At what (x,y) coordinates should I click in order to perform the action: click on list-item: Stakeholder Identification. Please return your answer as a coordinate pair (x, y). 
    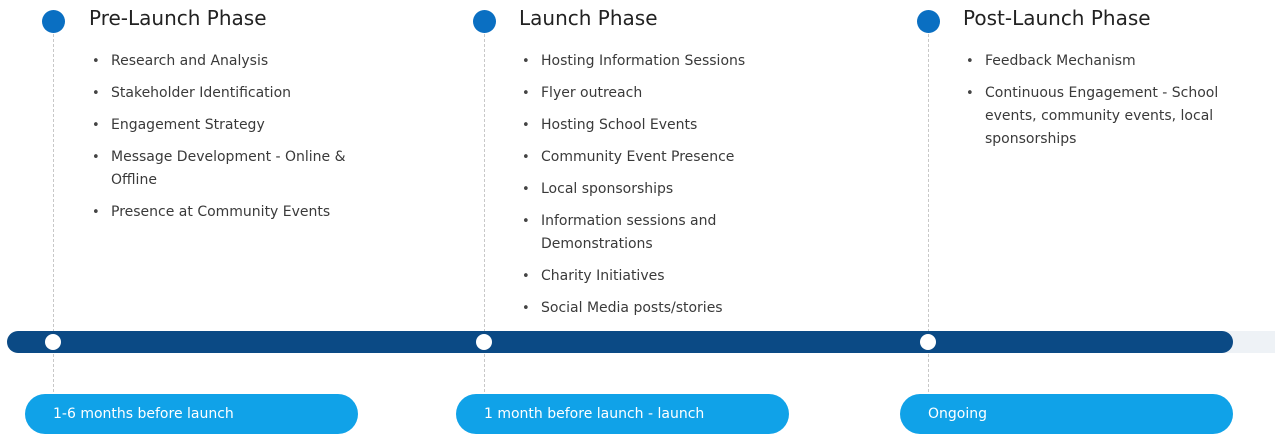
    Looking at the image, I should click on (229, 93).